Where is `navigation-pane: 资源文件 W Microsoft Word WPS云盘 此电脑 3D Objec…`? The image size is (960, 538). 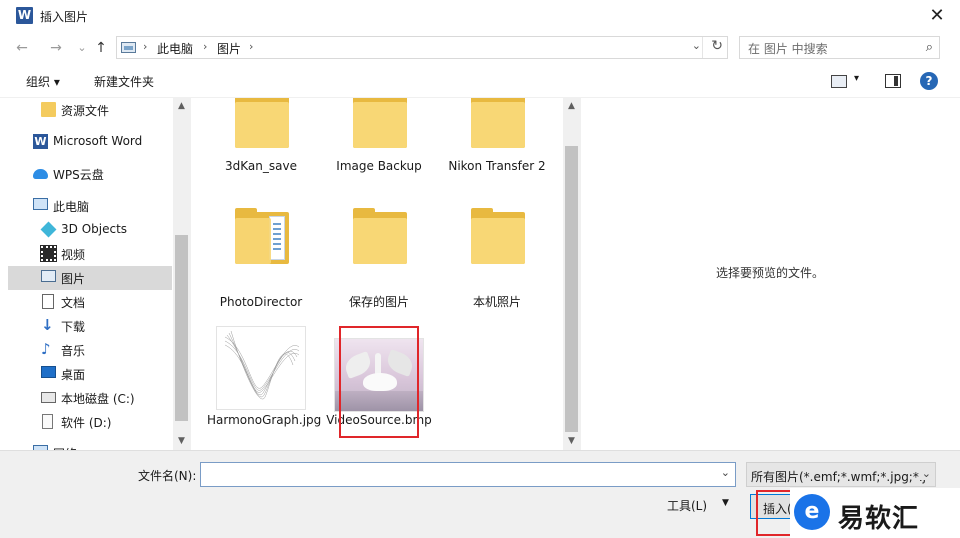 navigation-pane: 资源文件 W Microsoft Word WPS云盘 此电脑 3D Objec… is located at coordinates (95, 274).